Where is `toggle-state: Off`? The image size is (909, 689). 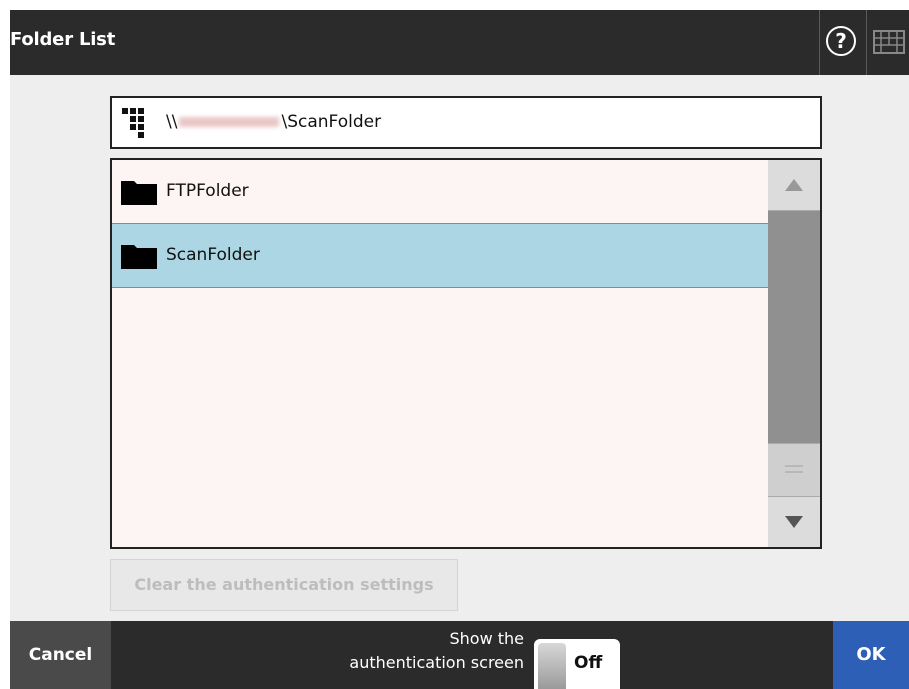
toggle-state: Off is located at coordinates (588, 663).